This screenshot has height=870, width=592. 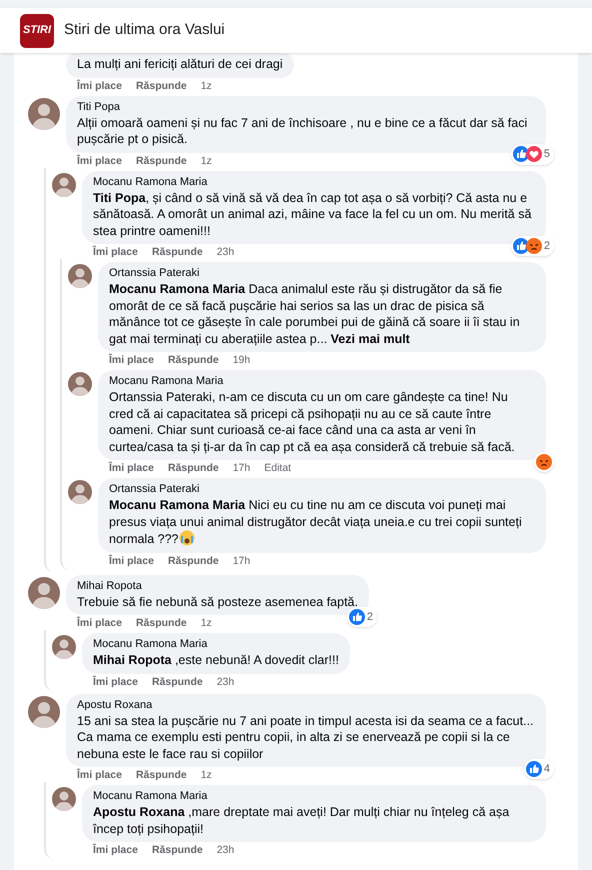 I want to click on reaction-count: 4, so click(x=547, y=769).